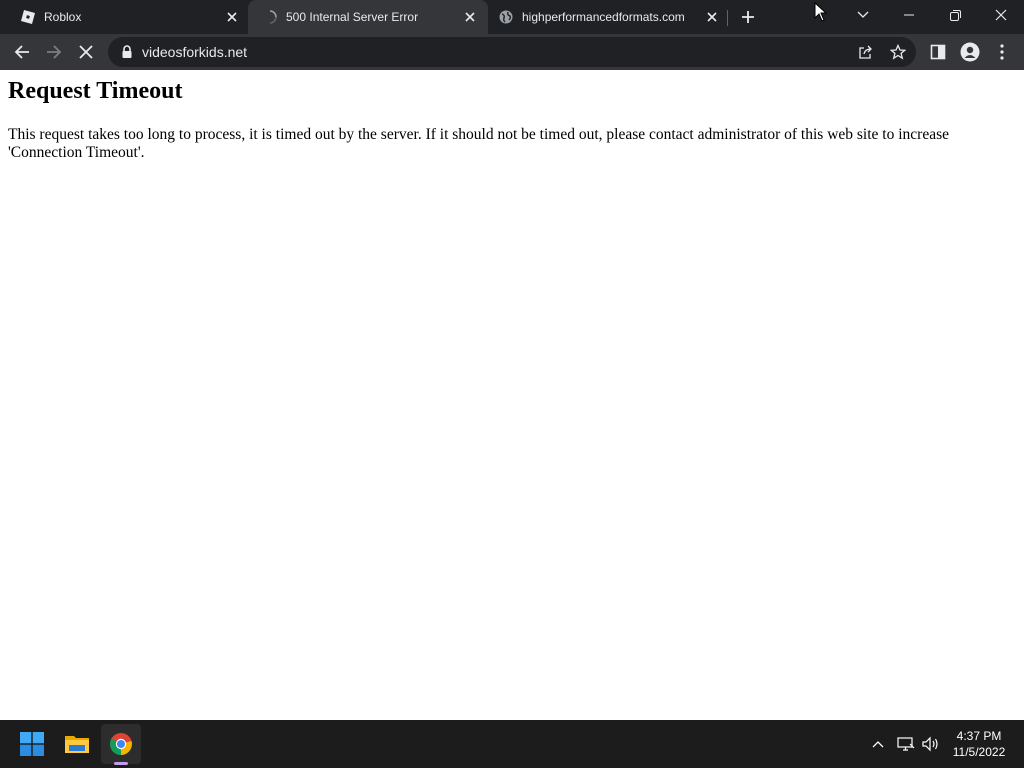  Describe the element at coordinates (63, 17) in the screenshot. I see `tab-title: Roblox` at that location.